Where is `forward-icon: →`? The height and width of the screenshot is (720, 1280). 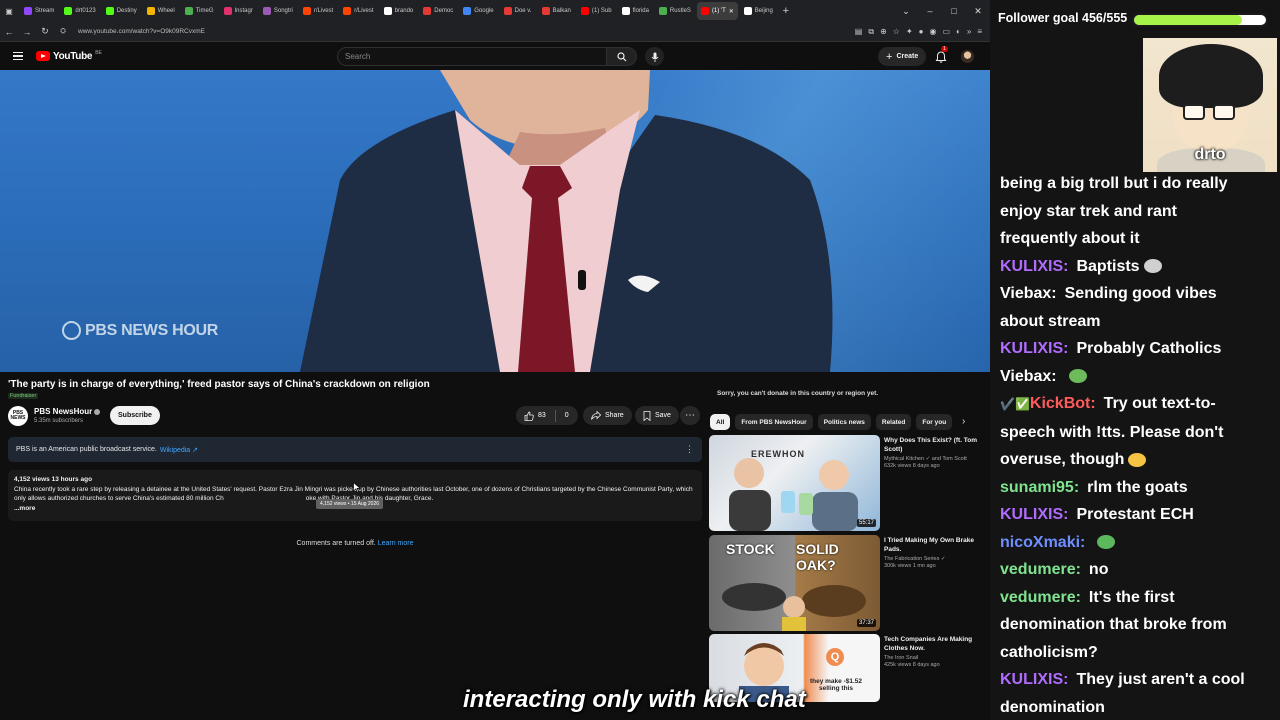 forward-icon: → is located at coordinates (27, 32).